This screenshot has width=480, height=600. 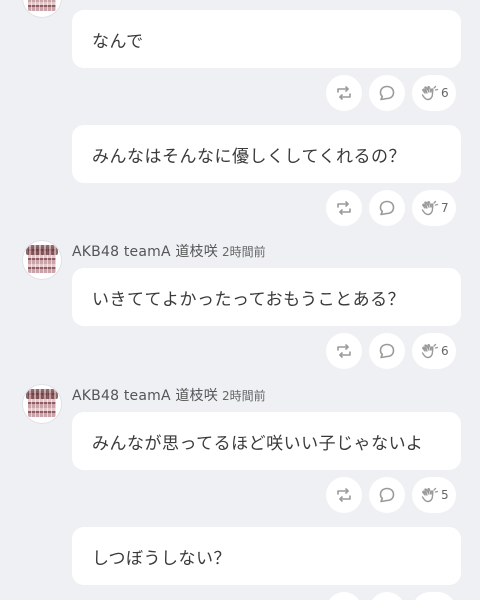 What do you see at coordinates (249, 299) in the screenshot?
I see `message-text: いきててよかったっておもうことある？` at bounding box center [249, 299].